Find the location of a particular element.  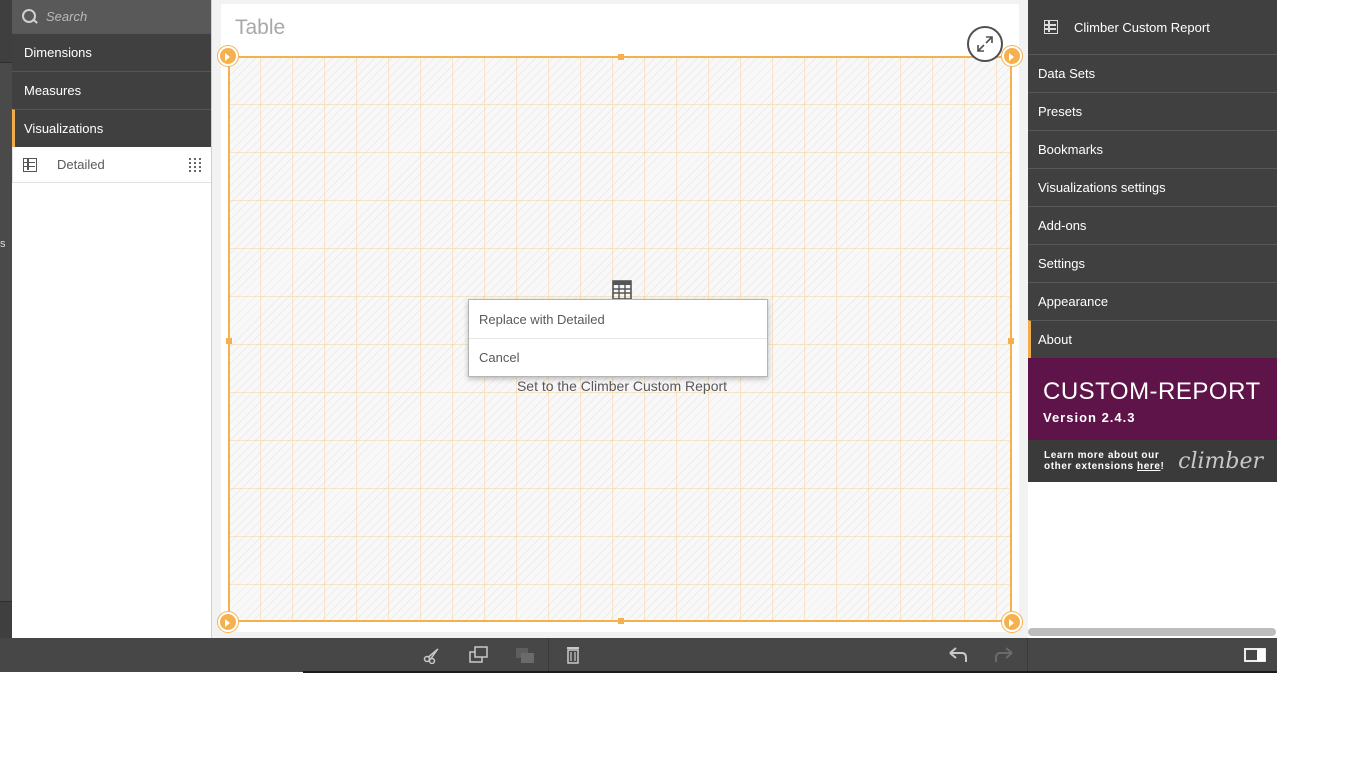

search-input is located at coordinates (121, 16).